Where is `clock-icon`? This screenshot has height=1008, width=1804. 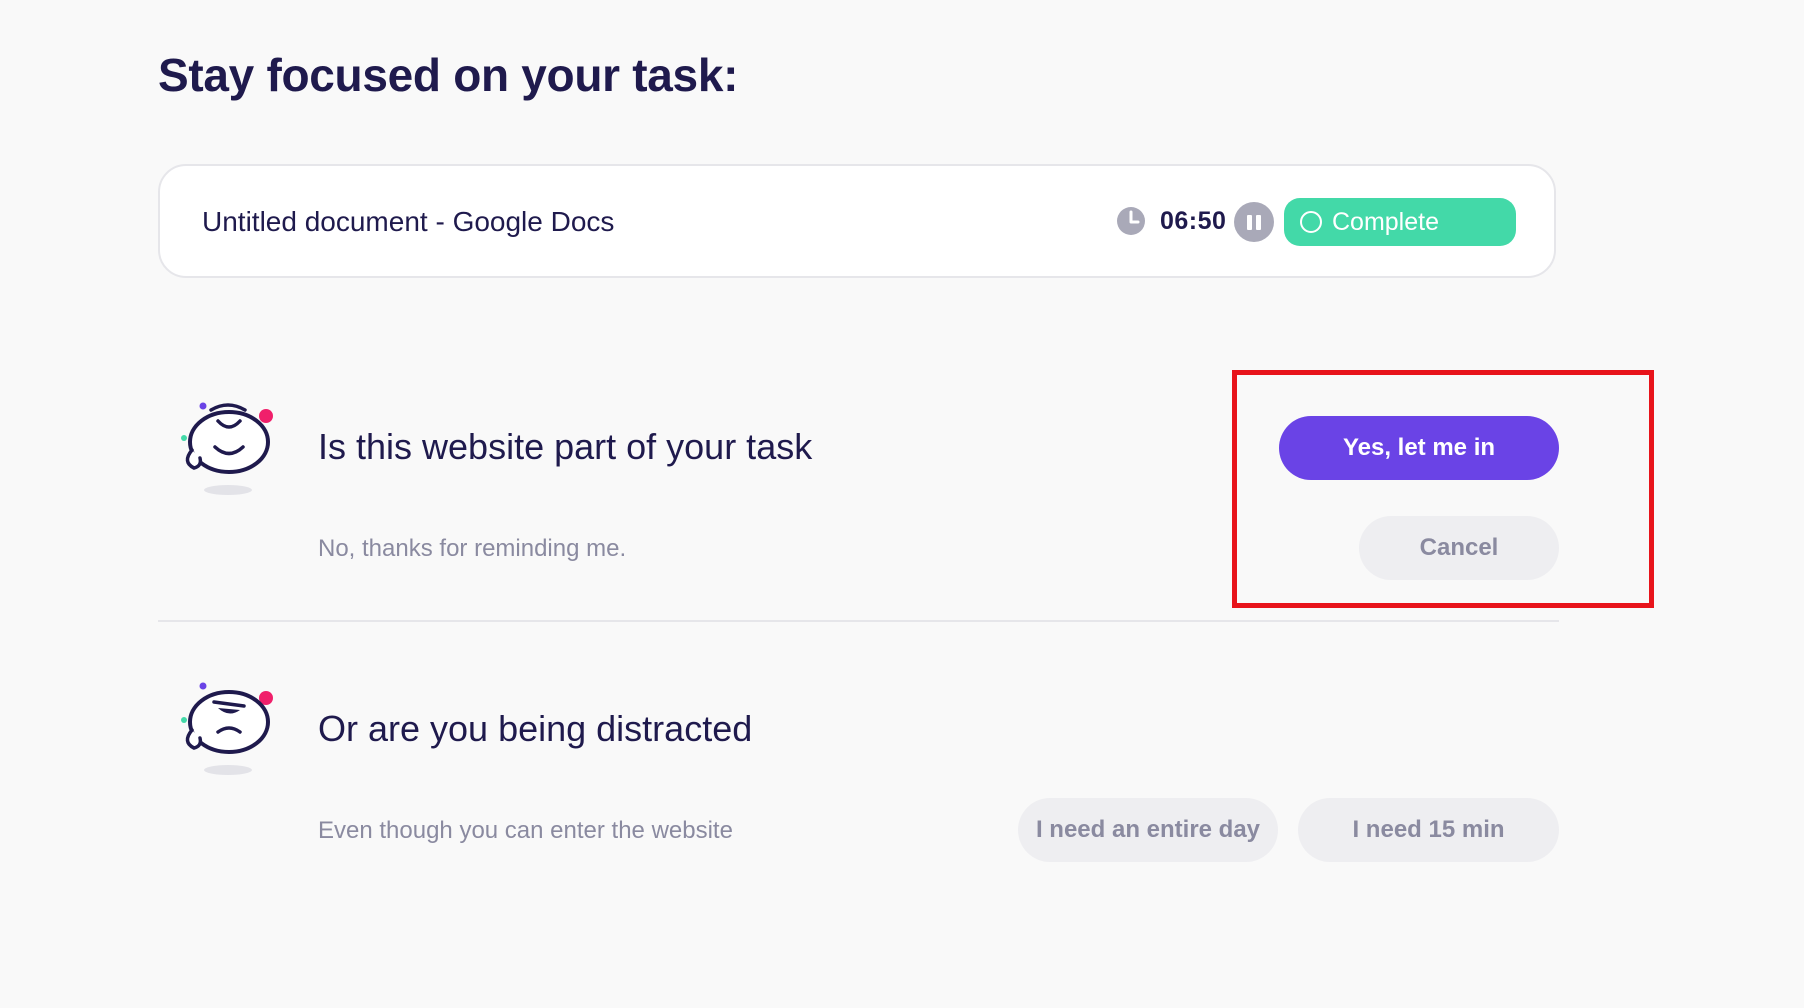
clock-icon is located at coordinates (1131, 221).